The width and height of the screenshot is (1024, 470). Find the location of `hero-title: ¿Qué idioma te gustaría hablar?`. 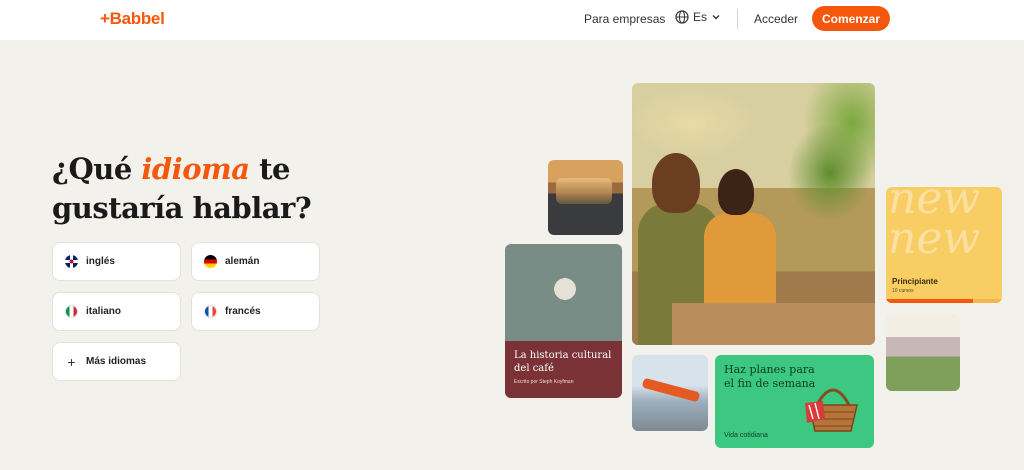

hero-title: ¿Qué idioma te gustaría hablar? is located at coordinates (182, 189).